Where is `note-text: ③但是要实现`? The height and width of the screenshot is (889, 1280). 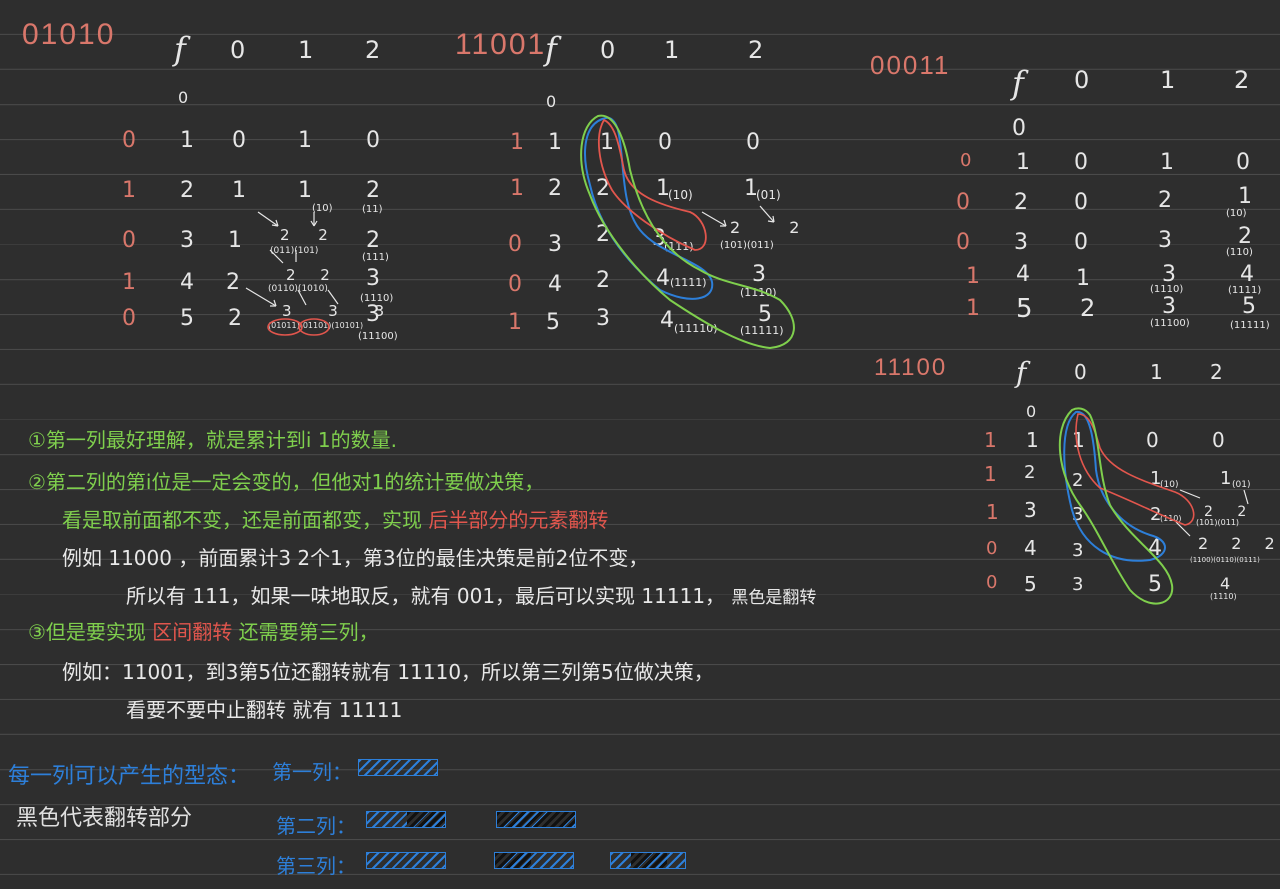 note-text: ③但是要实现 is located at coordinates (87, 632).